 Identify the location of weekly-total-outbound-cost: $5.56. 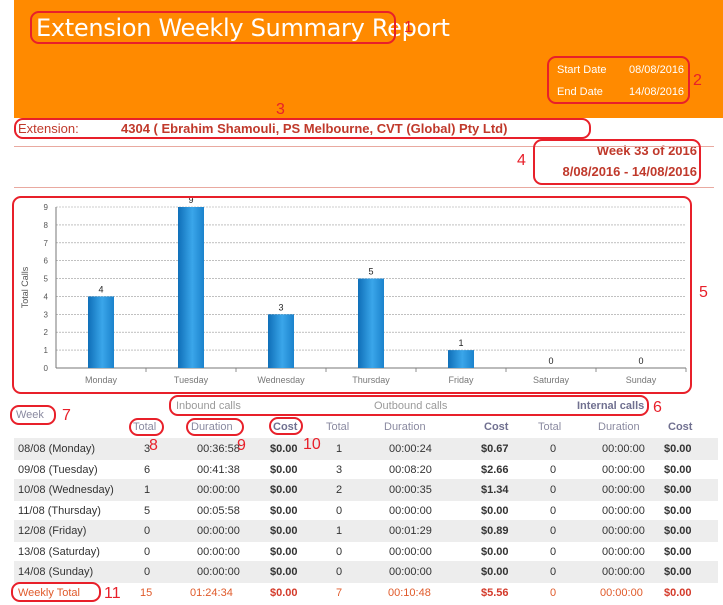
(495, 593).